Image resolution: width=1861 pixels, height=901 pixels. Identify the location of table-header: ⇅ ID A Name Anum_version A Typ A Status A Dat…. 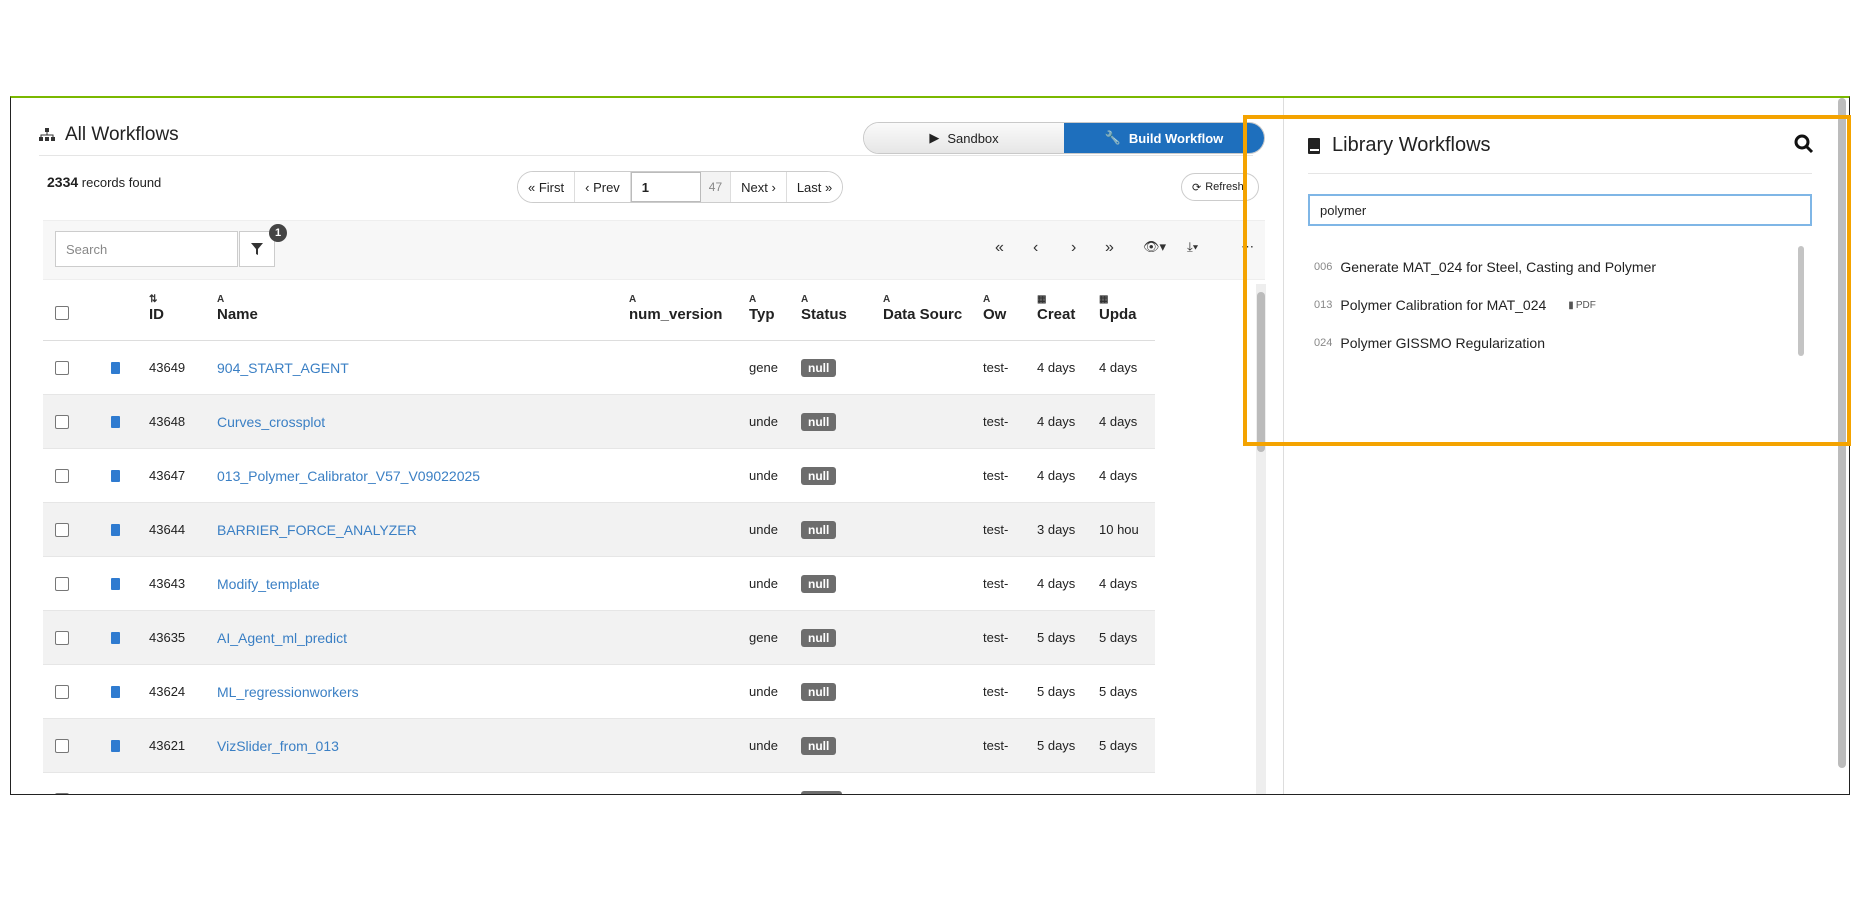
(599, 312).